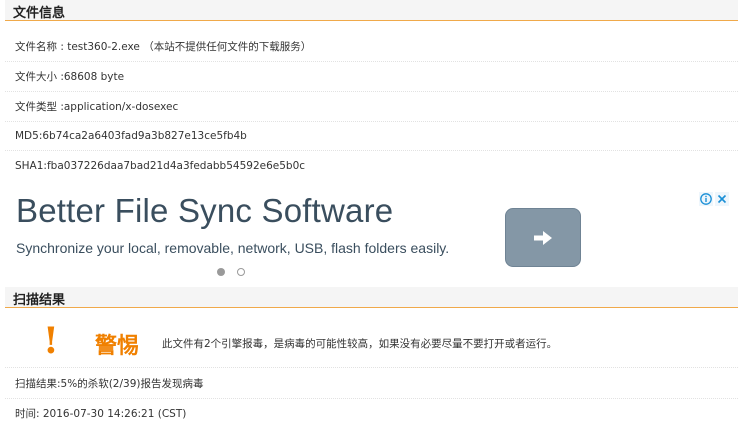  Describe the element at coordinates (371, 77) in the screenshot. I see `file-size-row: 文件大小 :68608 byte` at that location.